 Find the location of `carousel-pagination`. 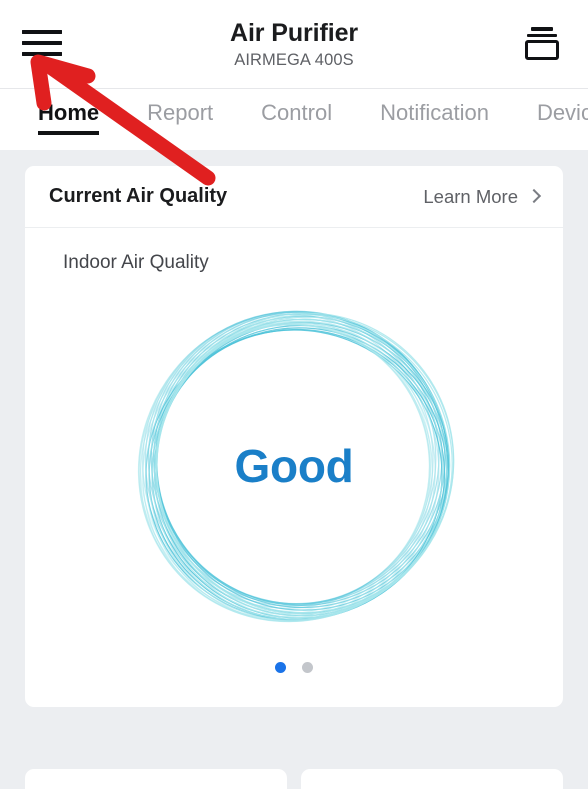

carousel-pagination is located at coordinates (294, 681).